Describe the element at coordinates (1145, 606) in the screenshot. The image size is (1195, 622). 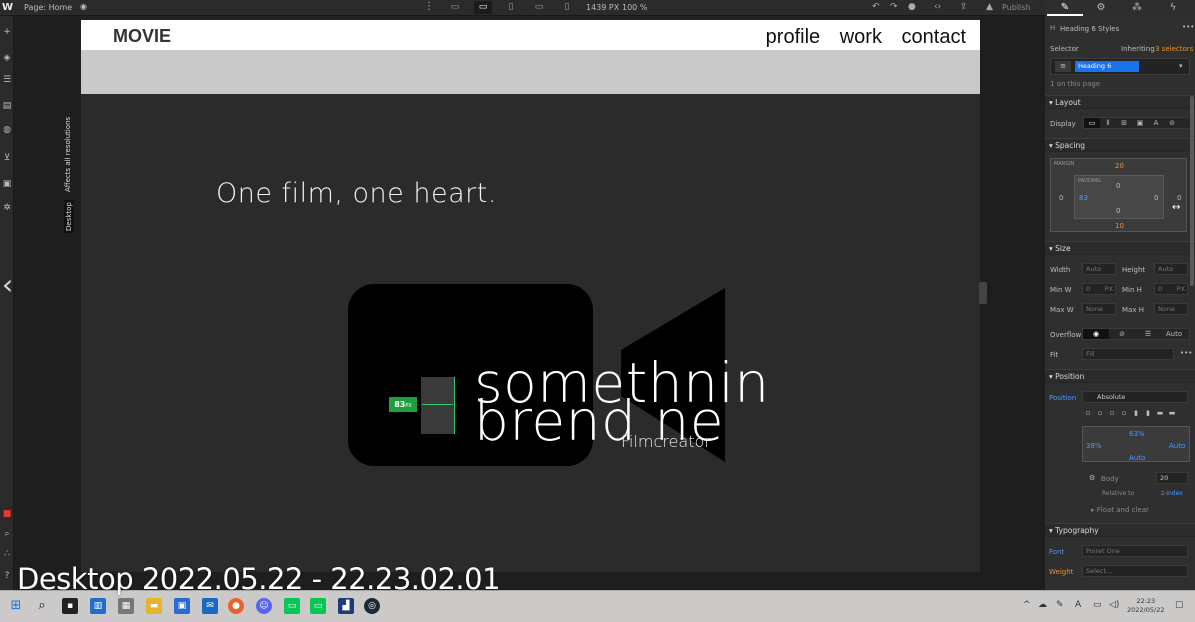
I see `clock: 22:23 2022/05/22` at that location.